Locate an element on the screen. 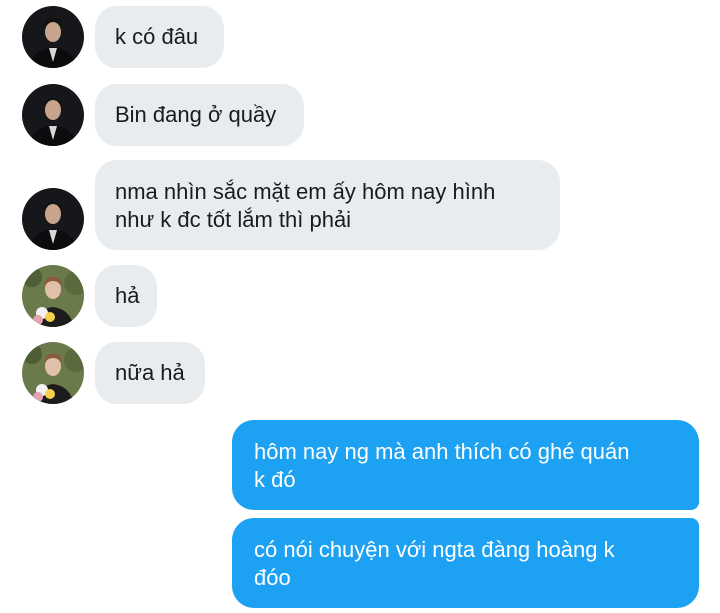 The image size is (720, 613). message-bubble-incoming: Bin đang ở quầy is located at coordinates (199, 115).